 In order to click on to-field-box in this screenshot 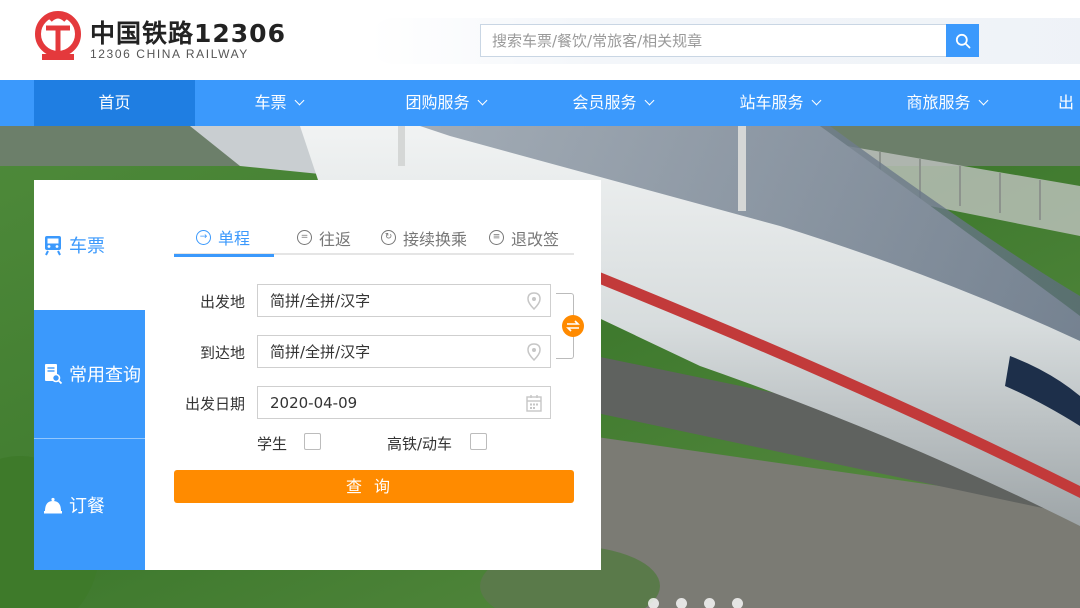, I will do `click(404, 351)`.